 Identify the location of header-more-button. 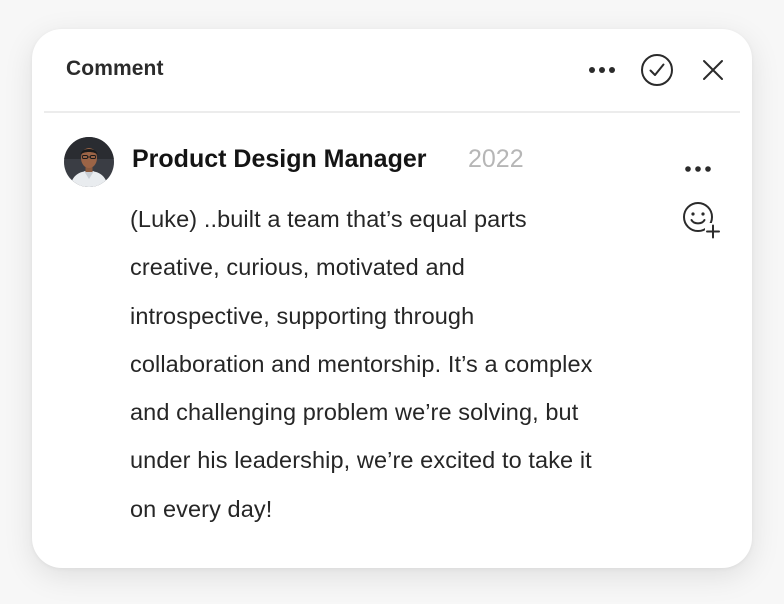
(602, 70).